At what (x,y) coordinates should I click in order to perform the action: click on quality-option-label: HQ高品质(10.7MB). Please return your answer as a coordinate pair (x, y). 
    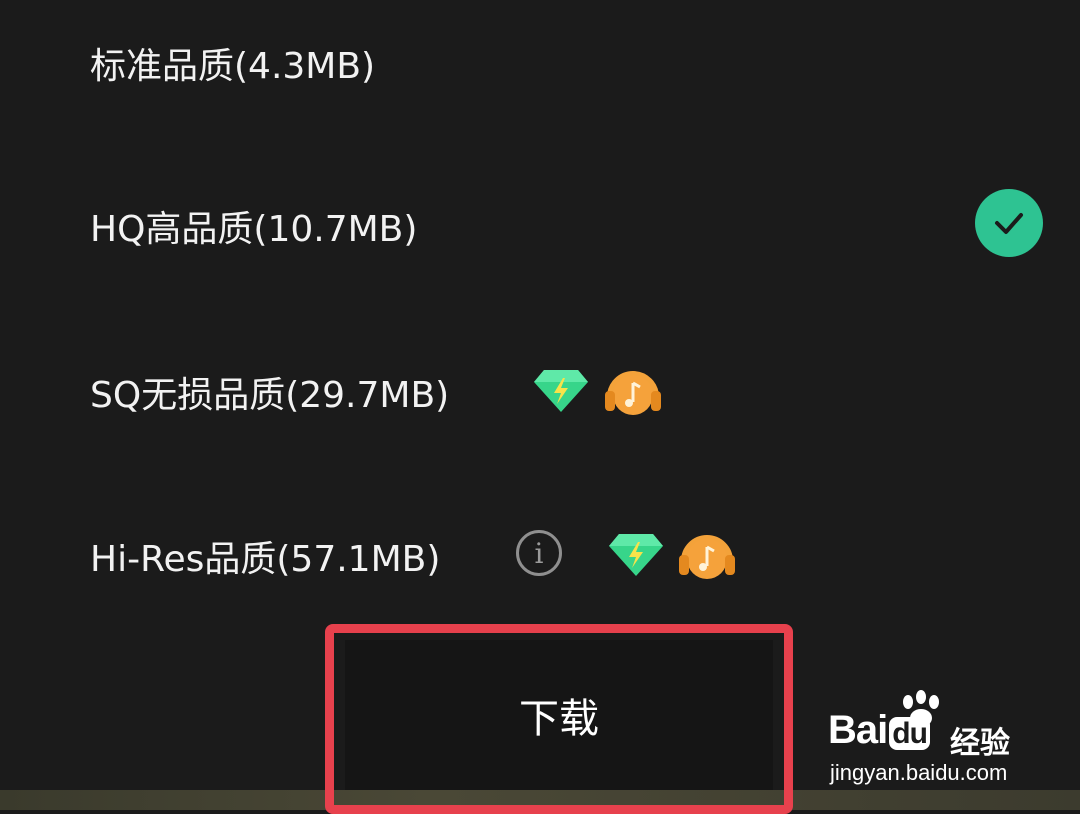
    Looking at the image, I should click on (254, 229).